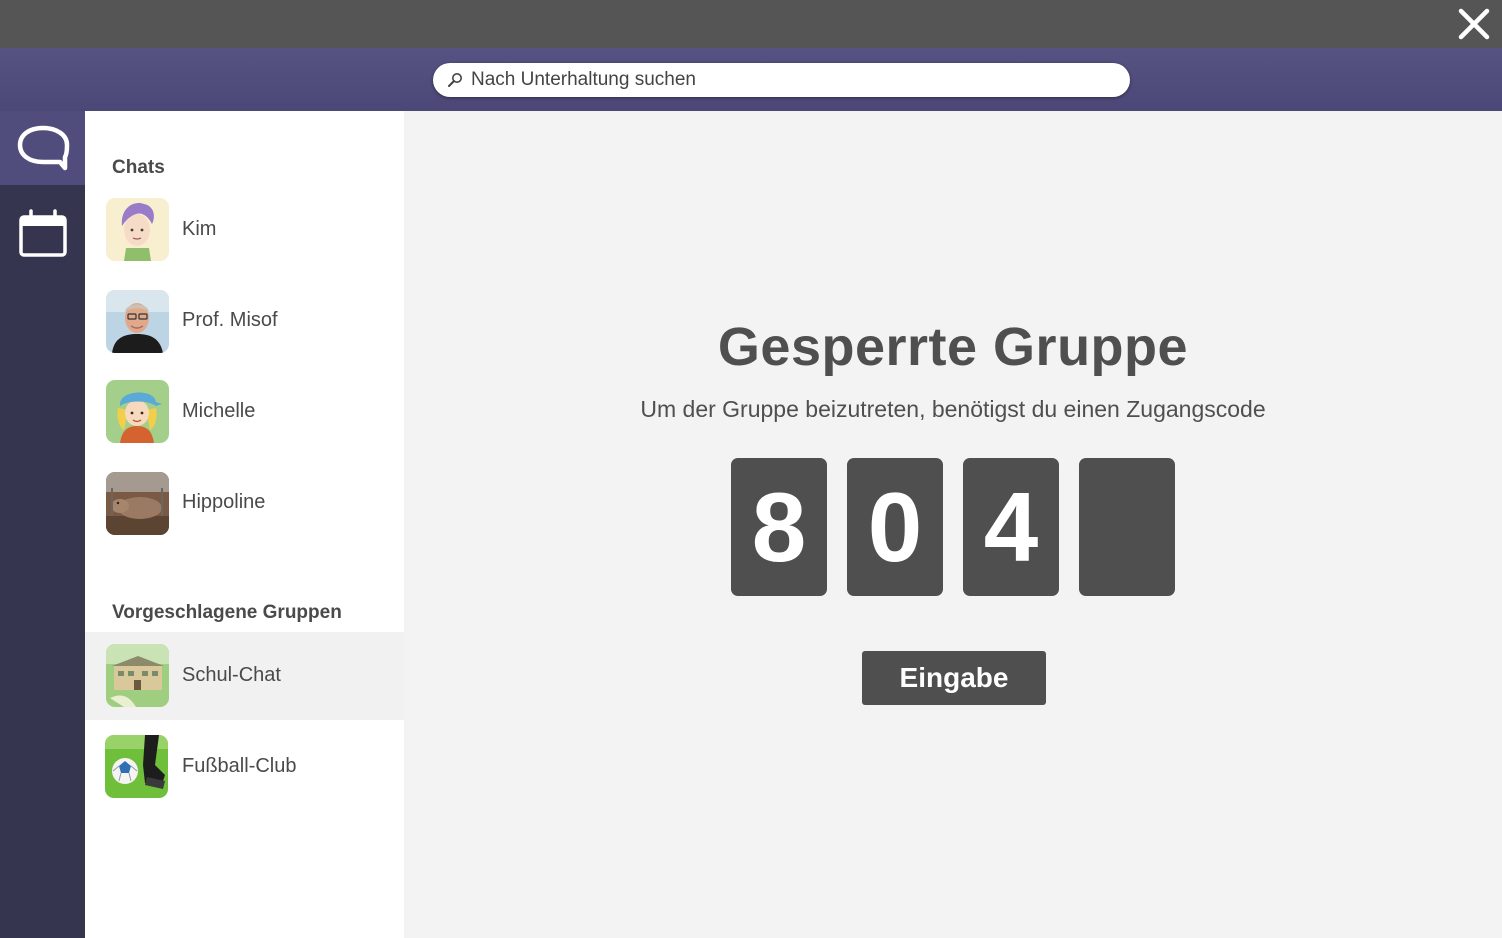  I want to click on code-digit-2: 0, so click(895, 527).